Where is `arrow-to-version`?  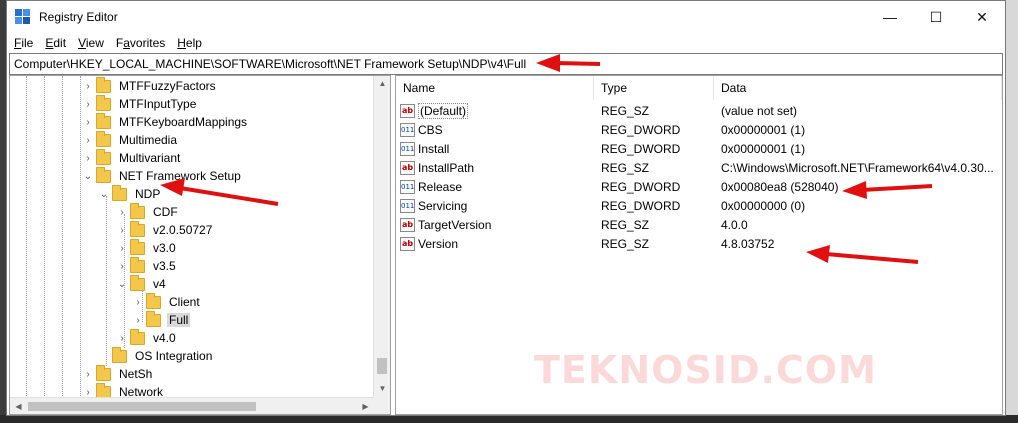
arrow-to-version is located at coordinates (872, 258).